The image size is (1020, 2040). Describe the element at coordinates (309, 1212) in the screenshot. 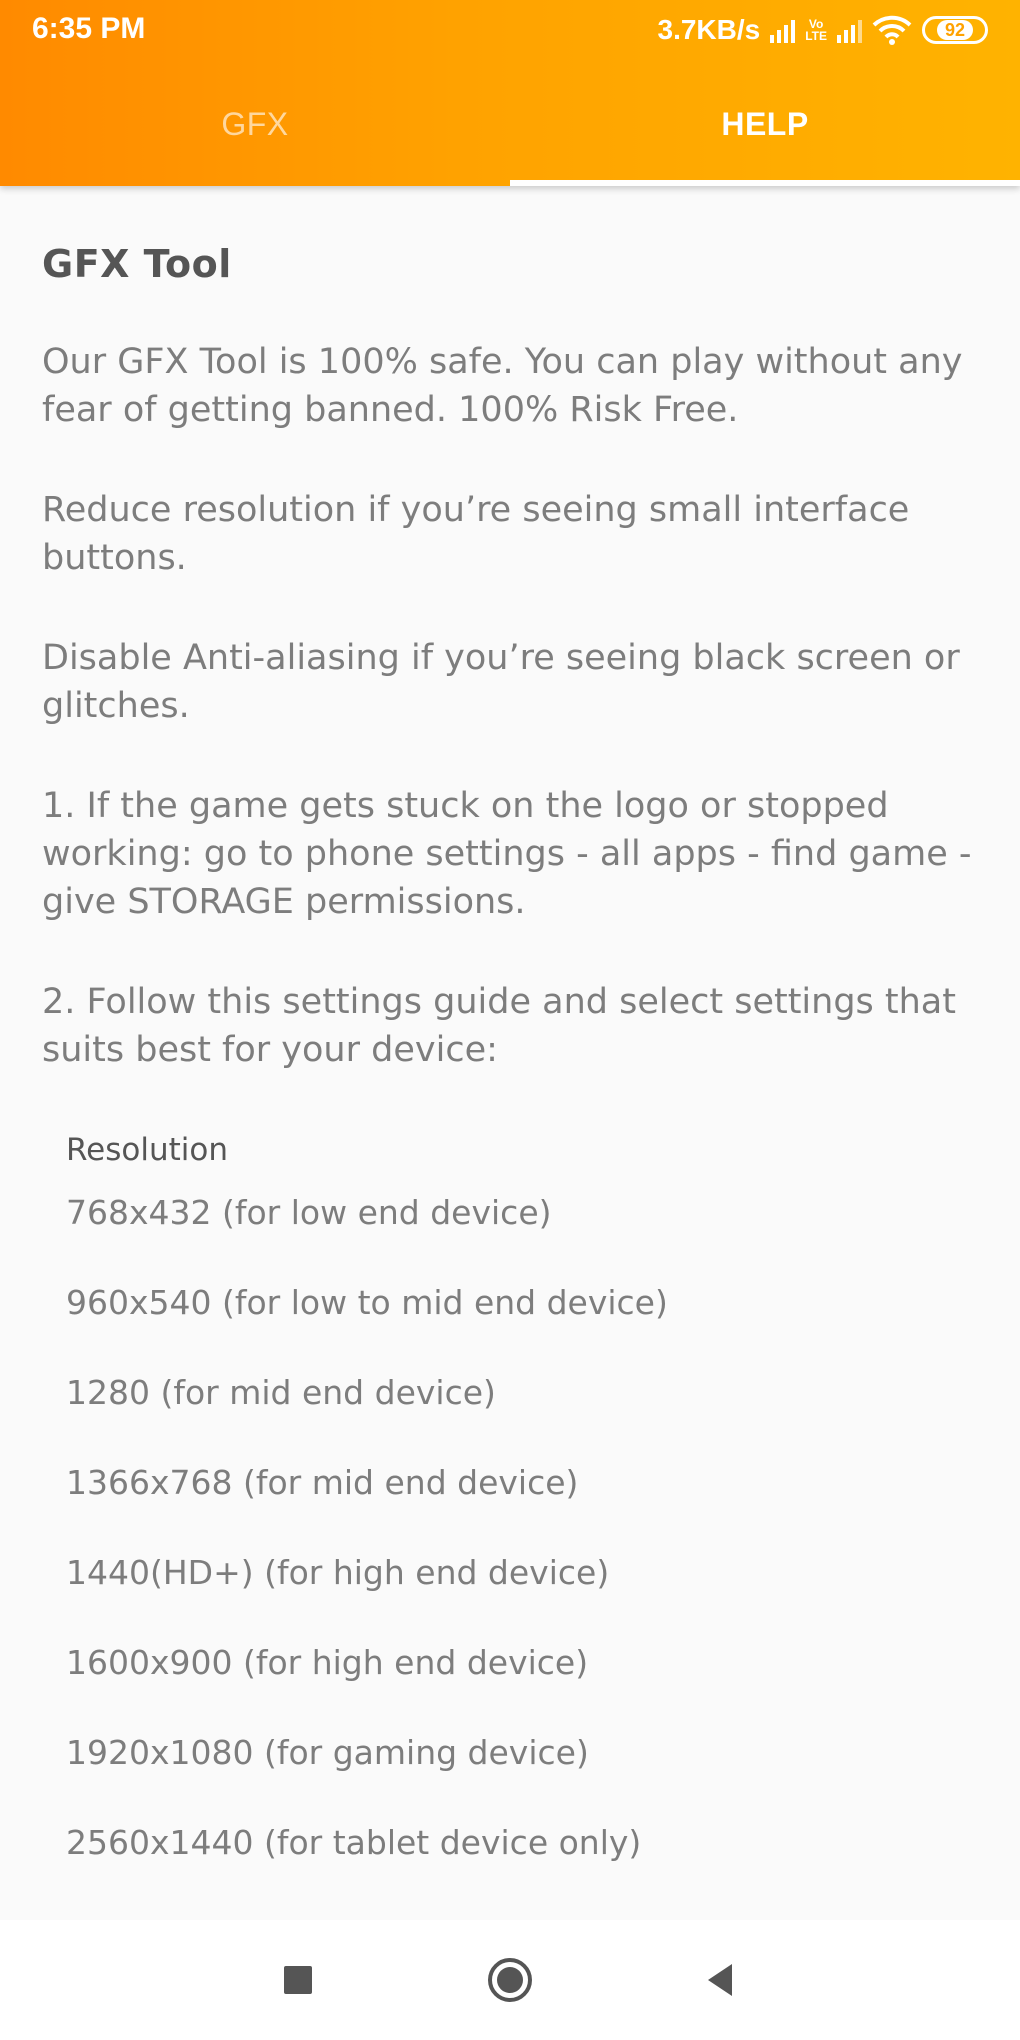

I see `resolution-item: 768x432 (for low end device)` at that location.